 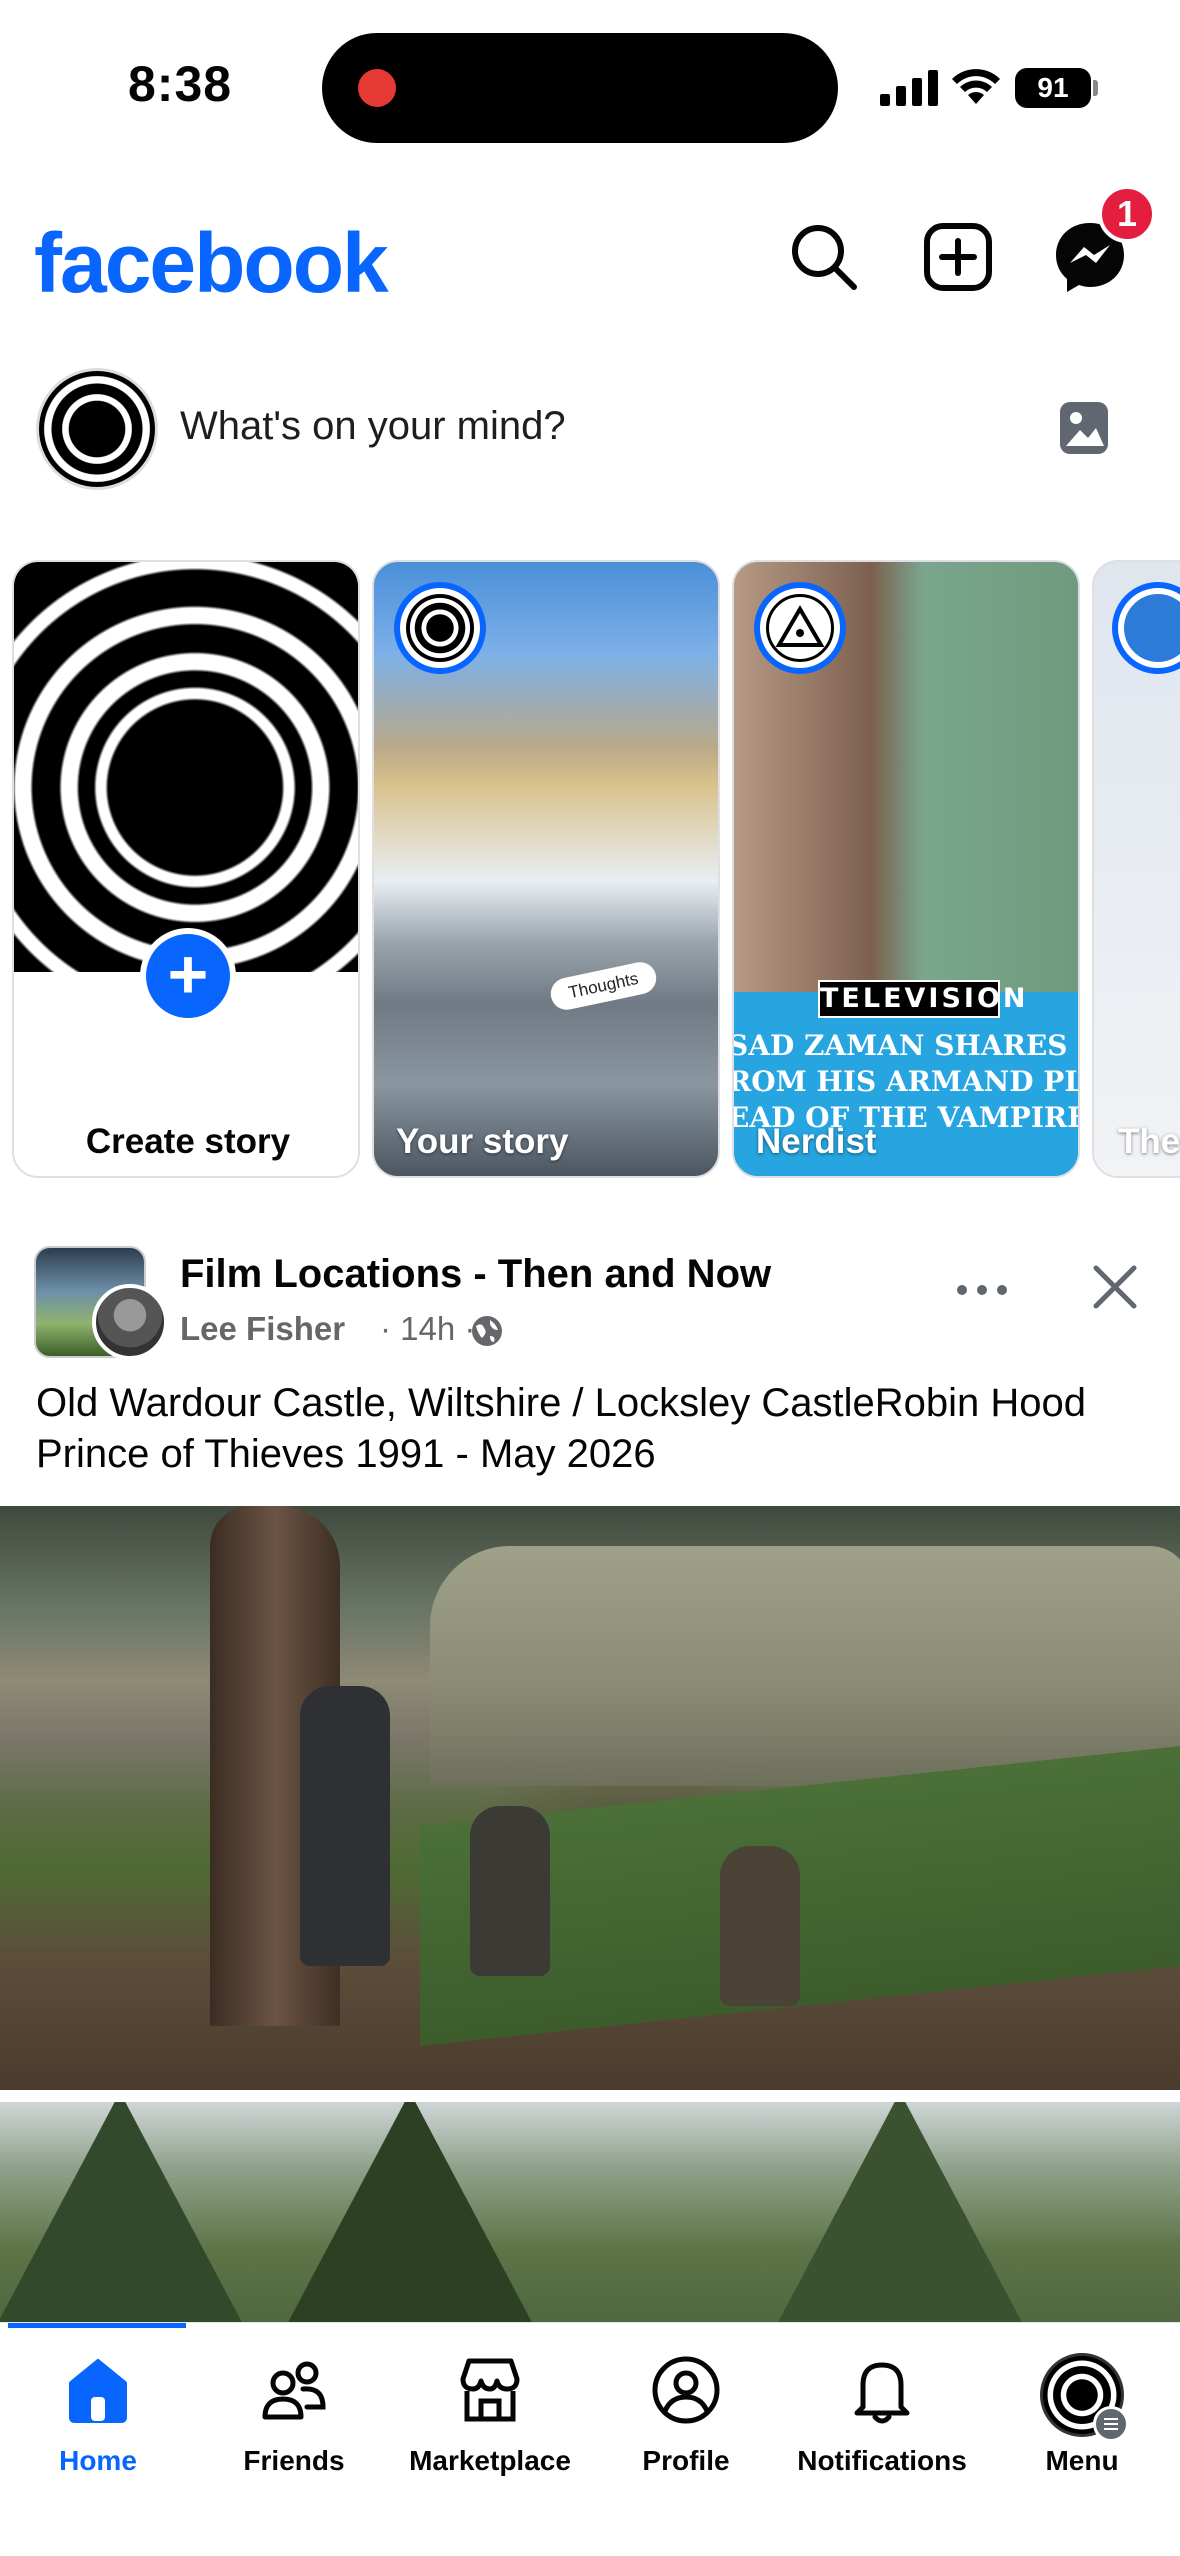 What do you see at coordinates (97, 2325) in the screenshot?
I see `active-tab-indicator` at bounding box center [97, 2325].